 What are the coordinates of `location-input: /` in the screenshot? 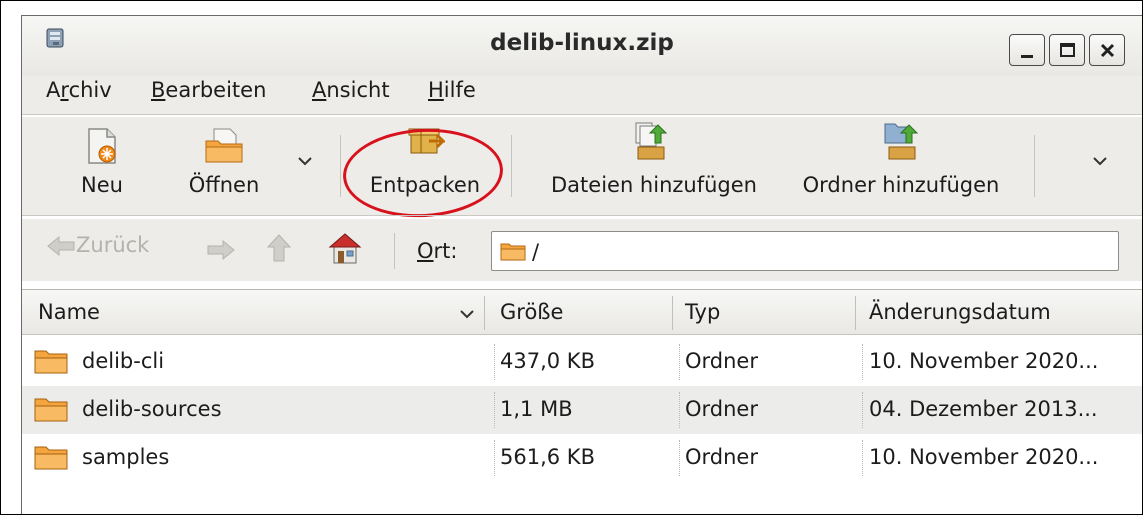 It's located at (805, 251).